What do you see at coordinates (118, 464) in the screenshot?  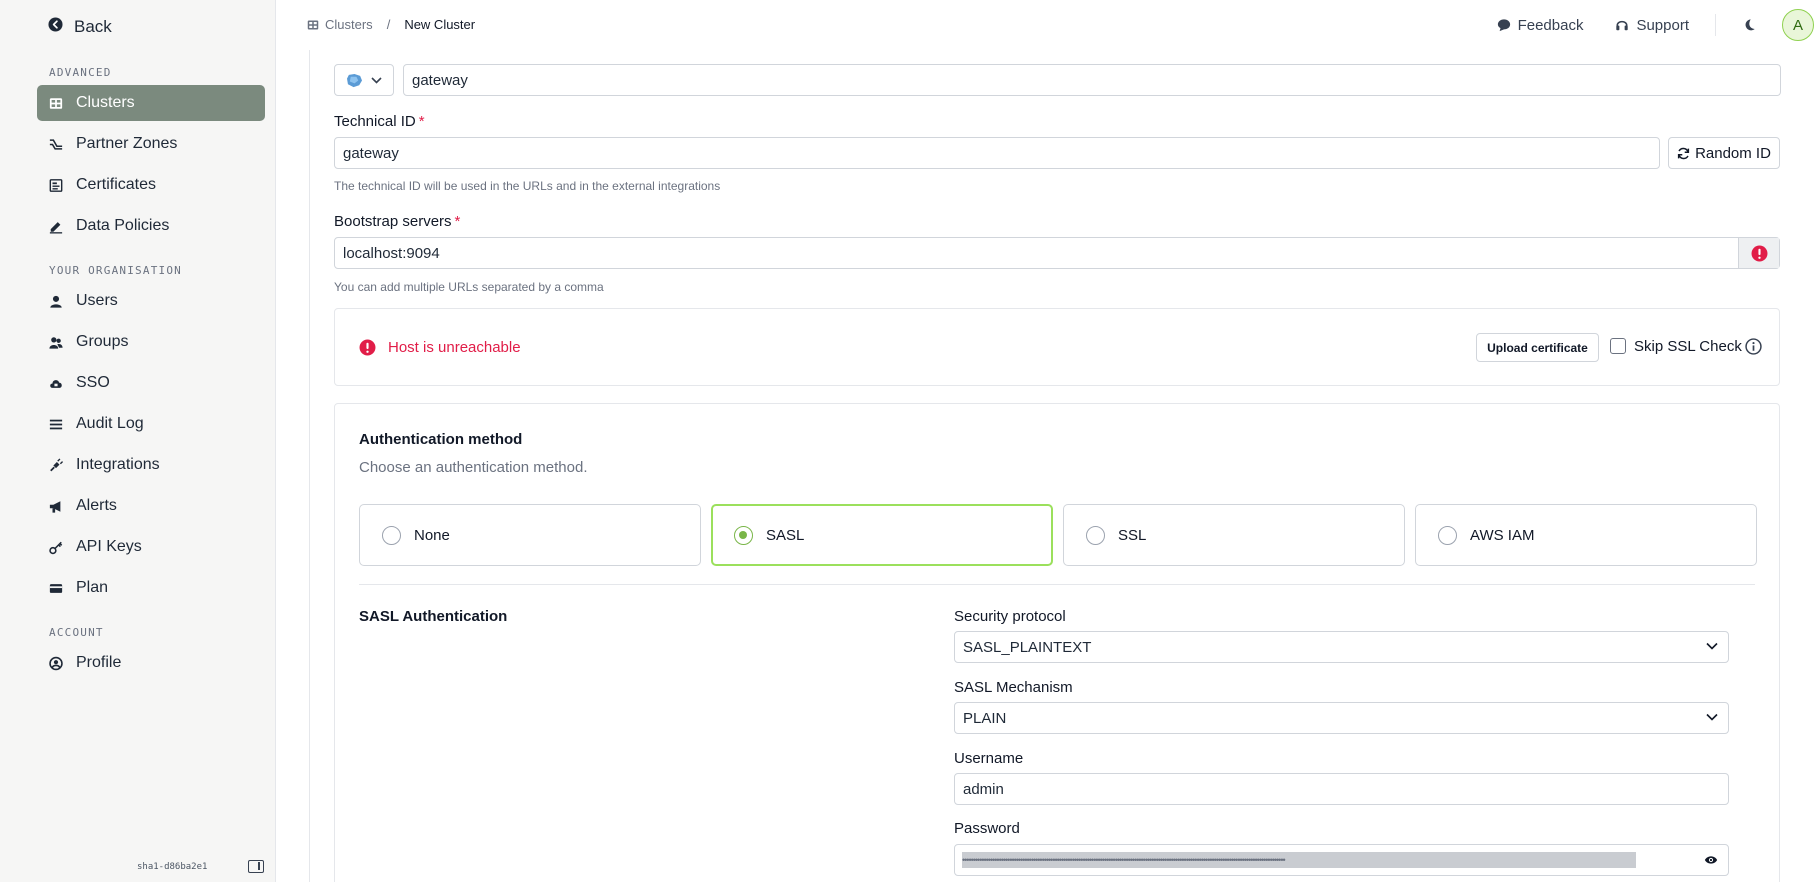 I see `sidebar-item-label: Integrations` at bounding box center [118, 464].